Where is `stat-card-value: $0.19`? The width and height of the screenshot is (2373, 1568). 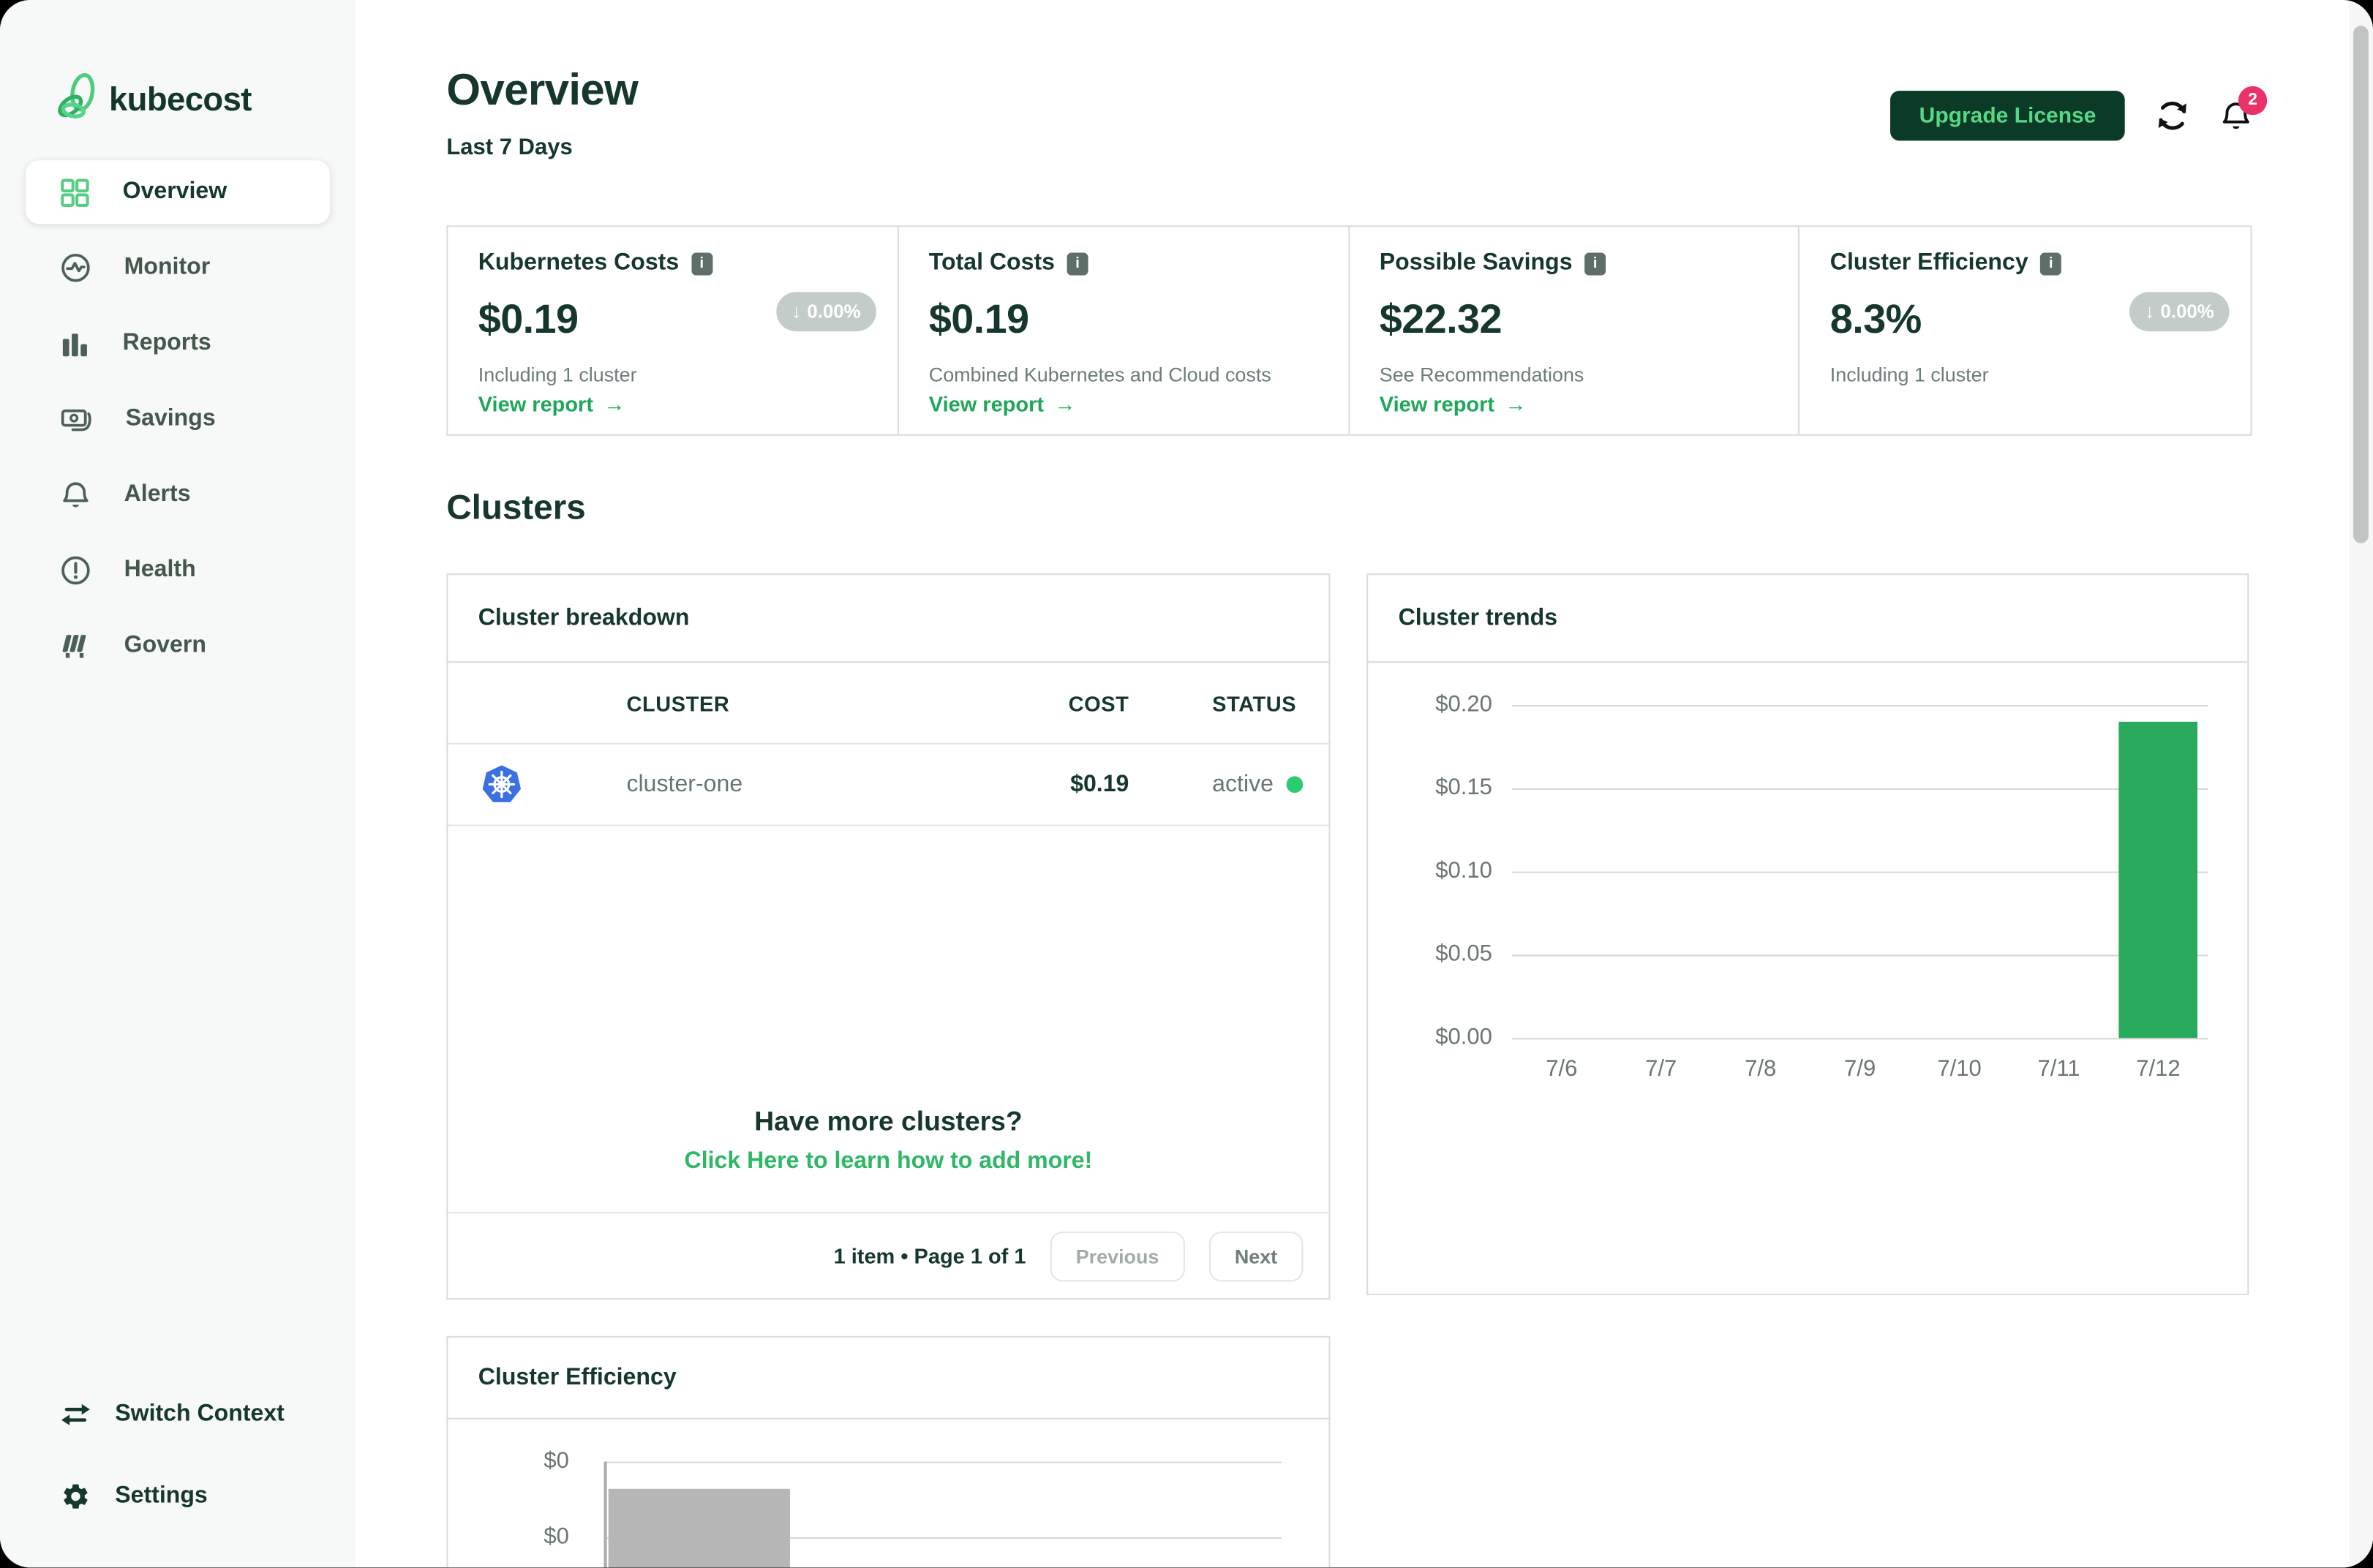 stat-card-value: $0.19 is located at coordinates (979, 319).